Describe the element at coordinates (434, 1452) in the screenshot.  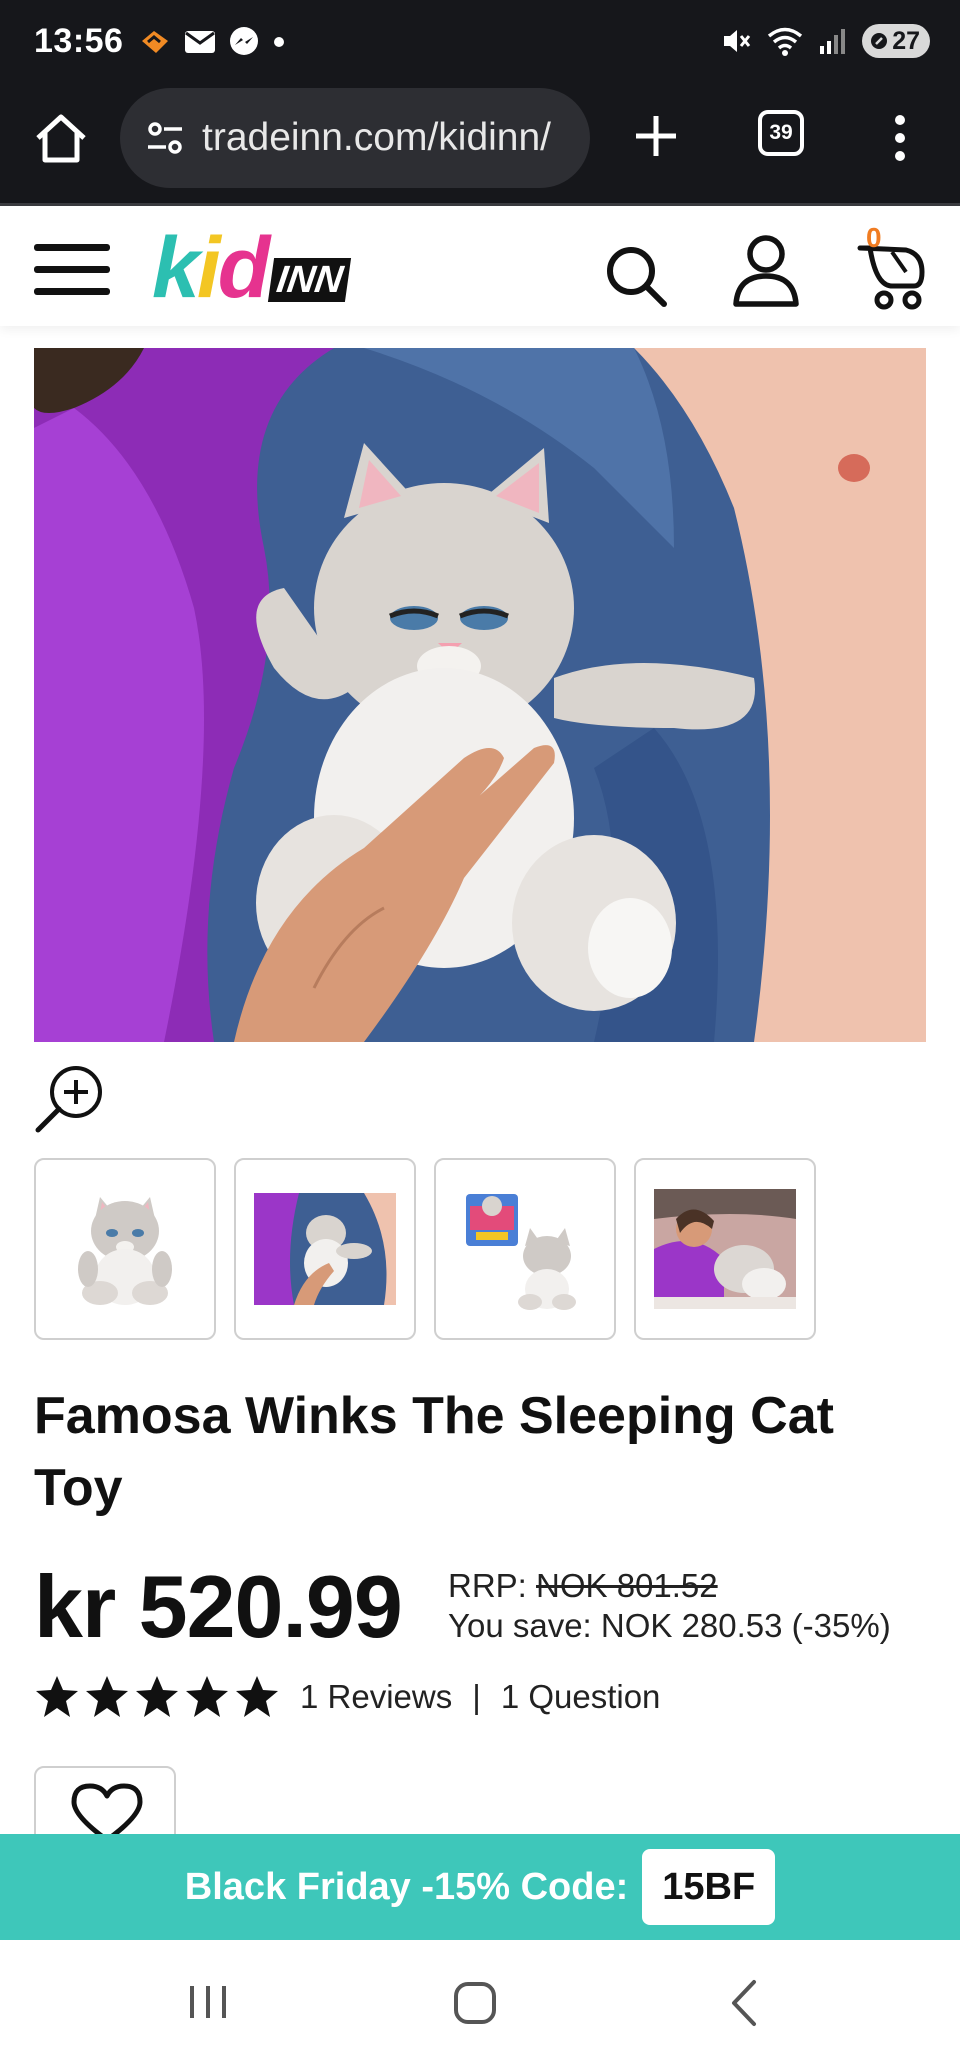
I see `product-title: Famosa Winks The Sleeping Cat Toy` at that location.